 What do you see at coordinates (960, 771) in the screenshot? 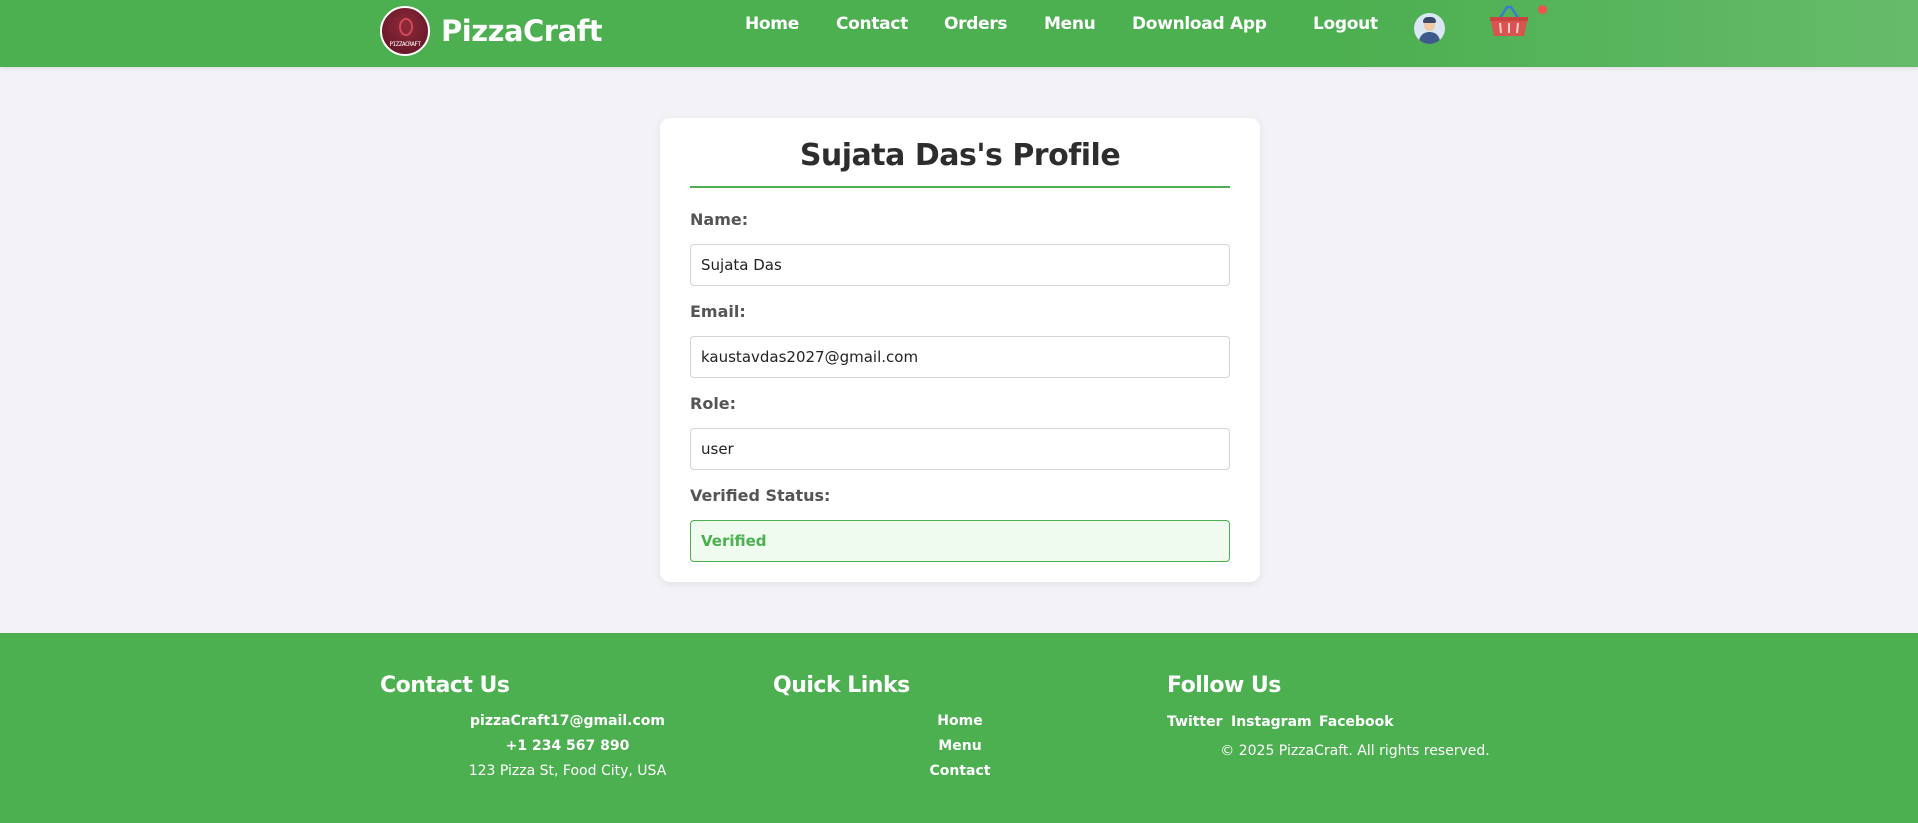
I see `footer-link-contact: Contact` at bounding box center [960, 771].